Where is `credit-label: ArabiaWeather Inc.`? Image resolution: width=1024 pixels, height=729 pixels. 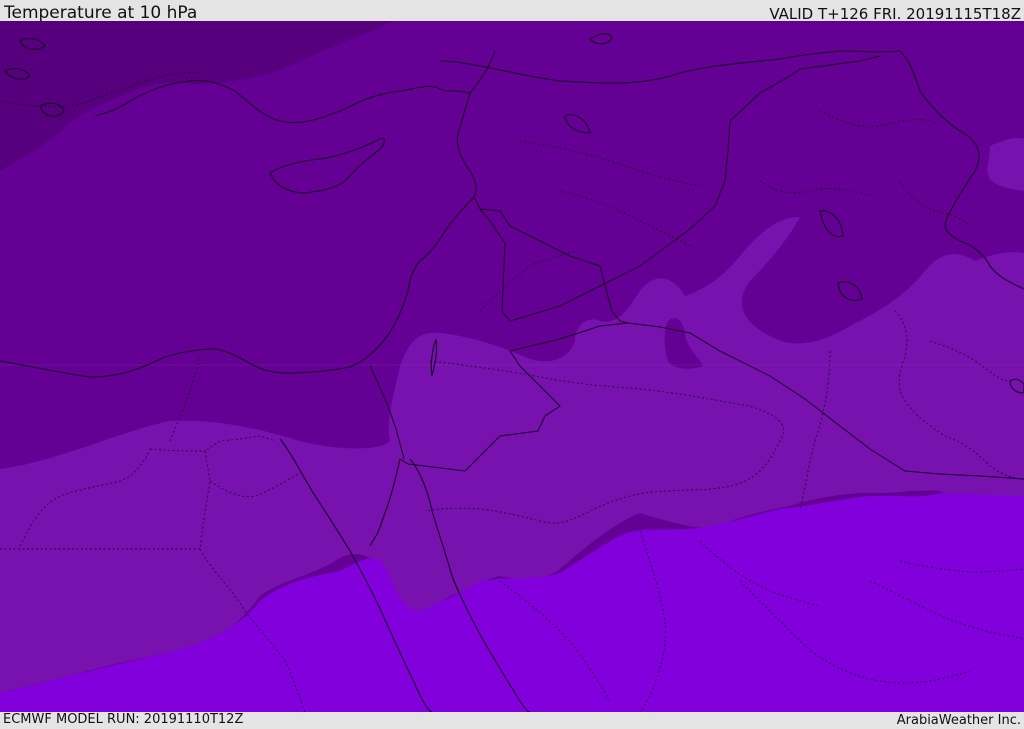
credit-label: ArabiaWeather Inc. is located at coordinates (958, 720).